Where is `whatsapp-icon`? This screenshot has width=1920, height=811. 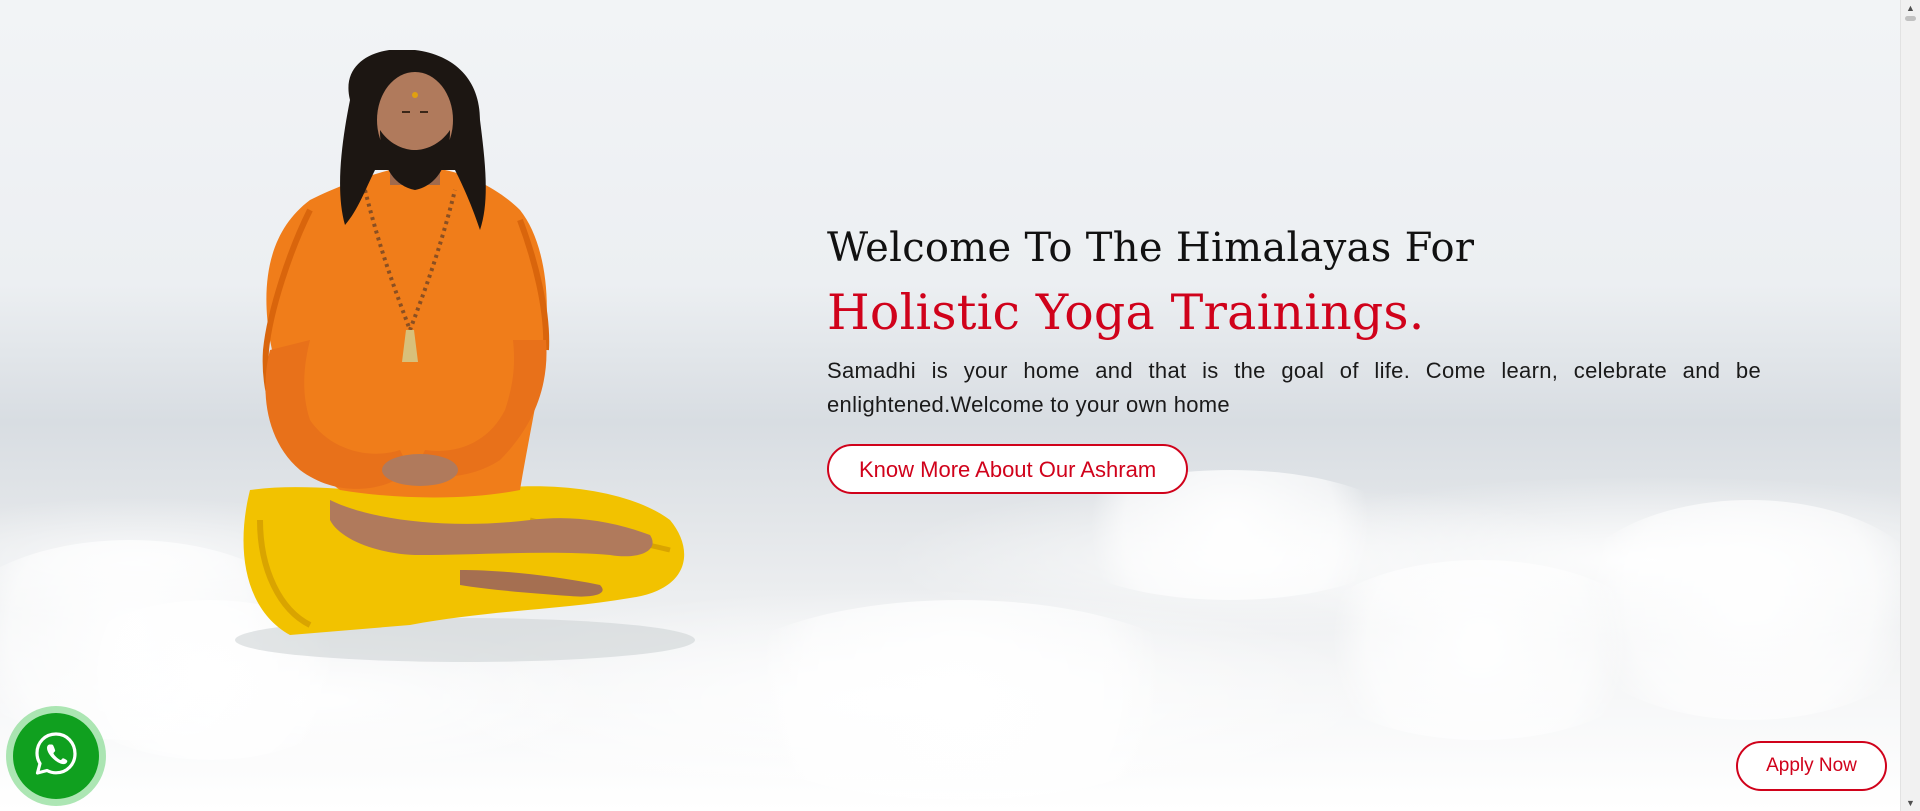 whatsapp-icon is located at coordinates (56, 756).